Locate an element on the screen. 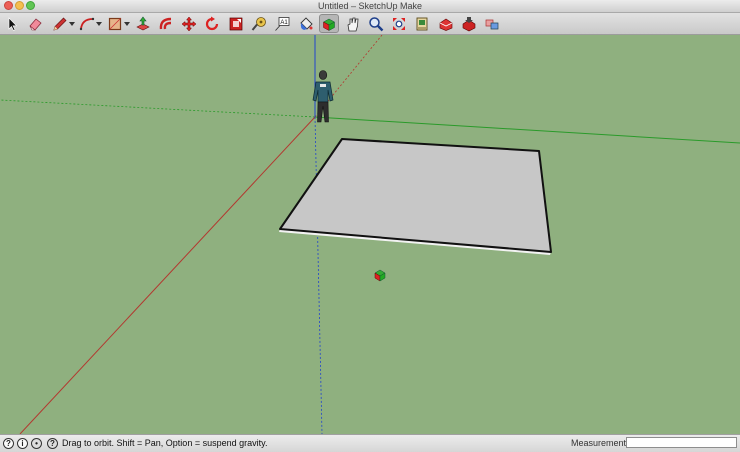  move-tool-button is located at coordinates (189, 23).